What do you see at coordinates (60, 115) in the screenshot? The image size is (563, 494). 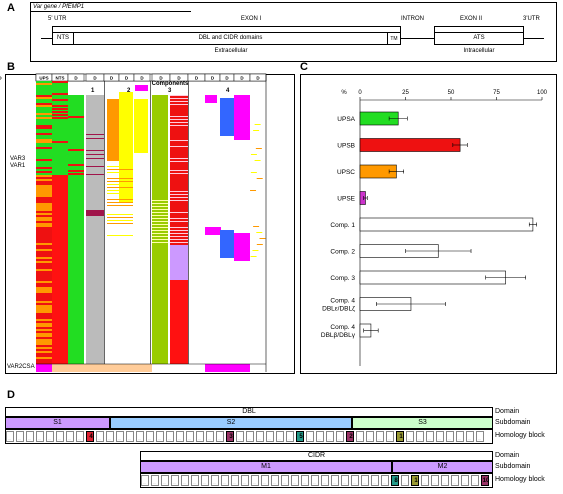 I see `nts-stripe` at bounding box center [60, 115].